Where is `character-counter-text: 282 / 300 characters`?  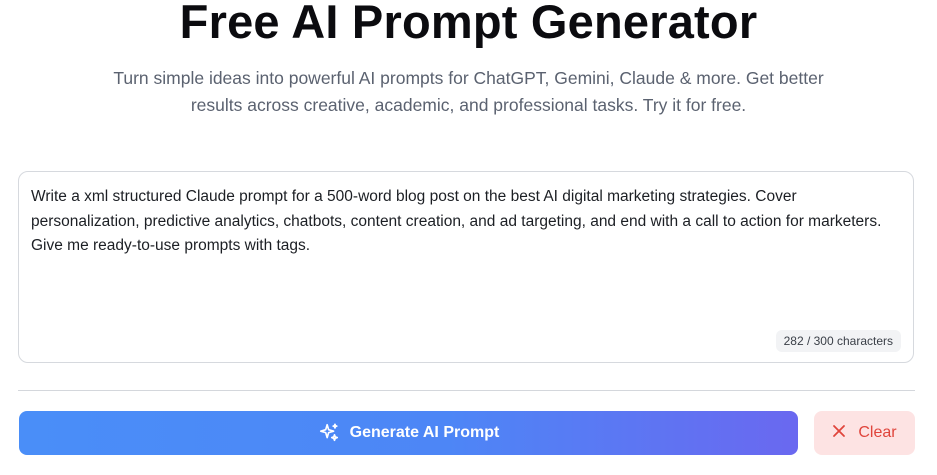 character-counter-text: 282 / 300 characters is located at coordinates (838, 341).